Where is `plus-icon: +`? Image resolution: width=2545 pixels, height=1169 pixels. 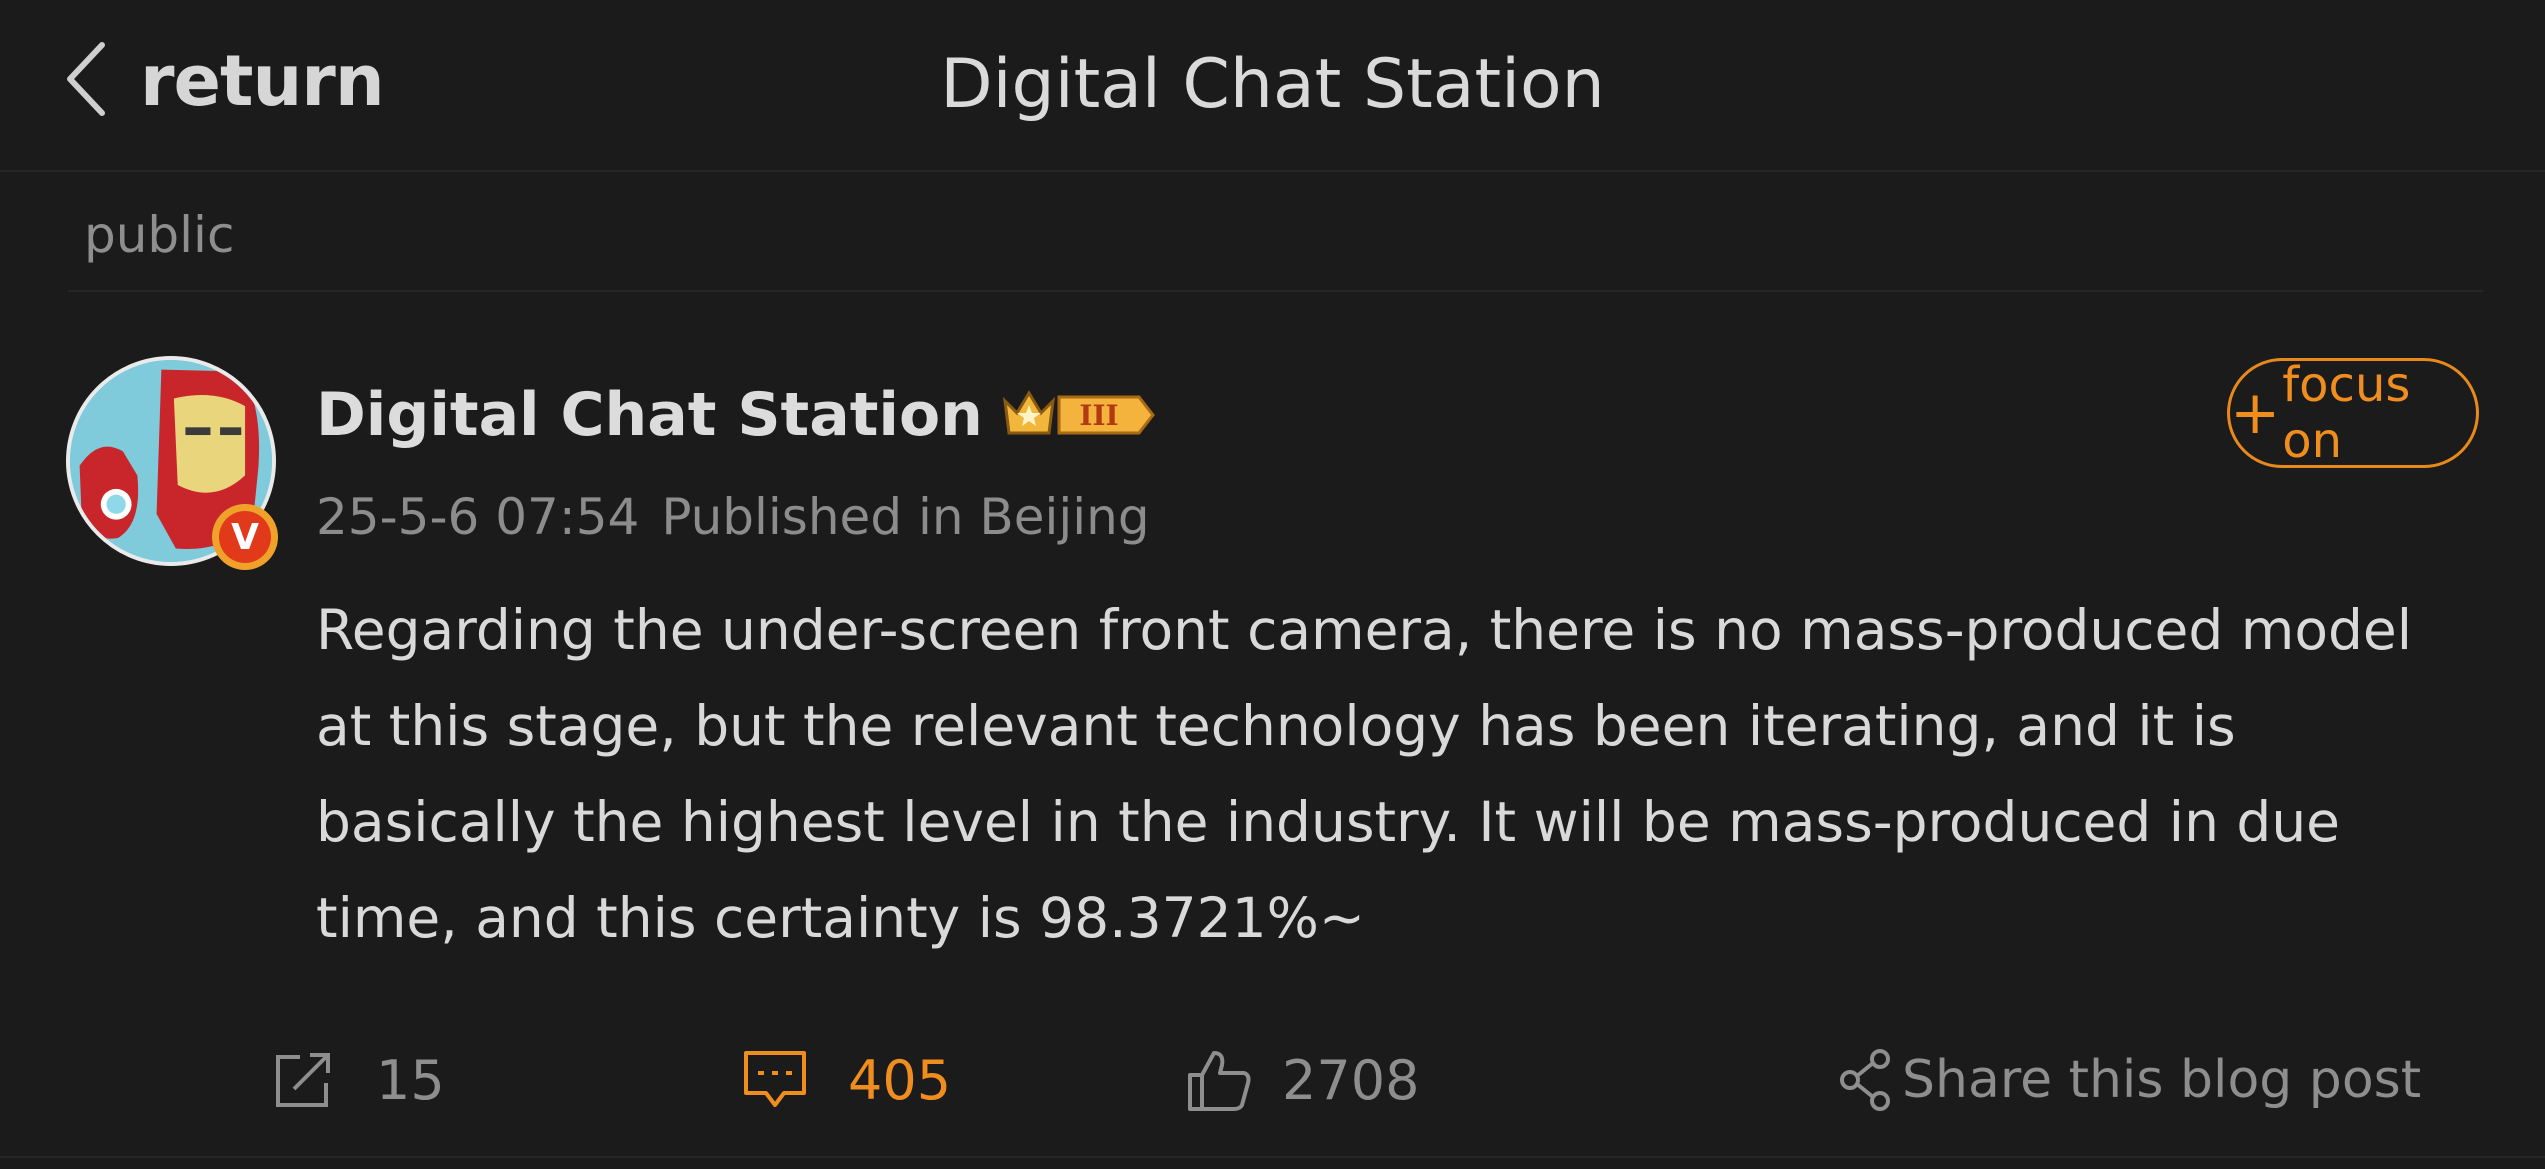 plus-icon: + is located at coordinates (2255, 413).